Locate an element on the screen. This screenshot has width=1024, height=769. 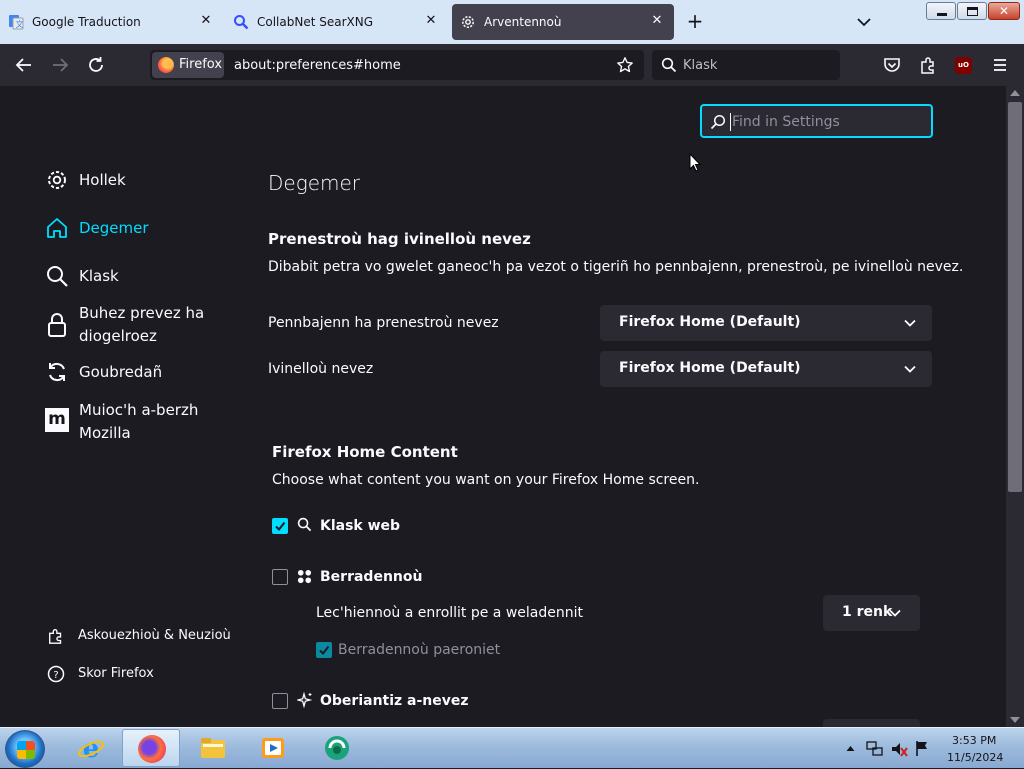
close-window-button: ✕ is located at coordinates (1004, 11).